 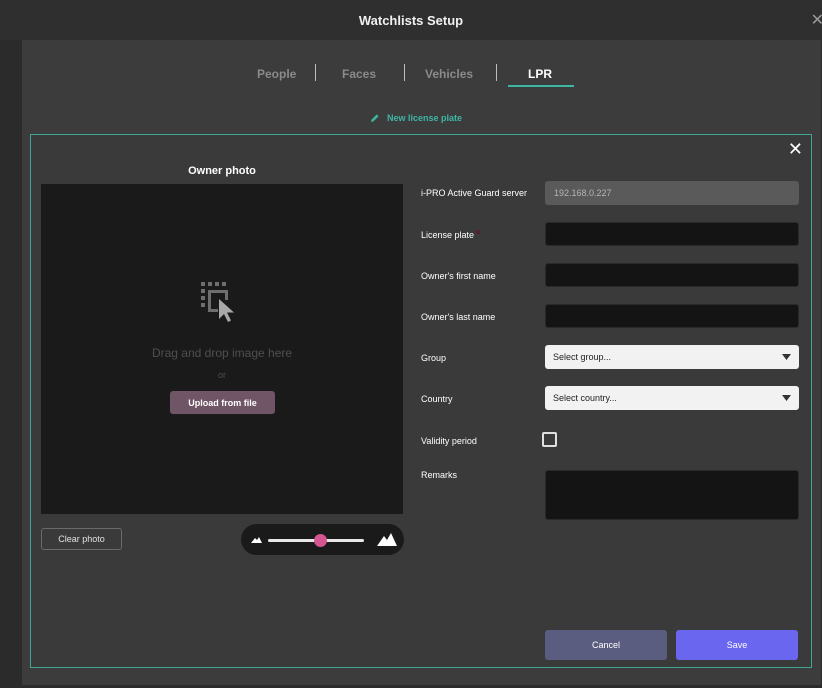 I want to click on first-name-input, so click(x=672, y=275).